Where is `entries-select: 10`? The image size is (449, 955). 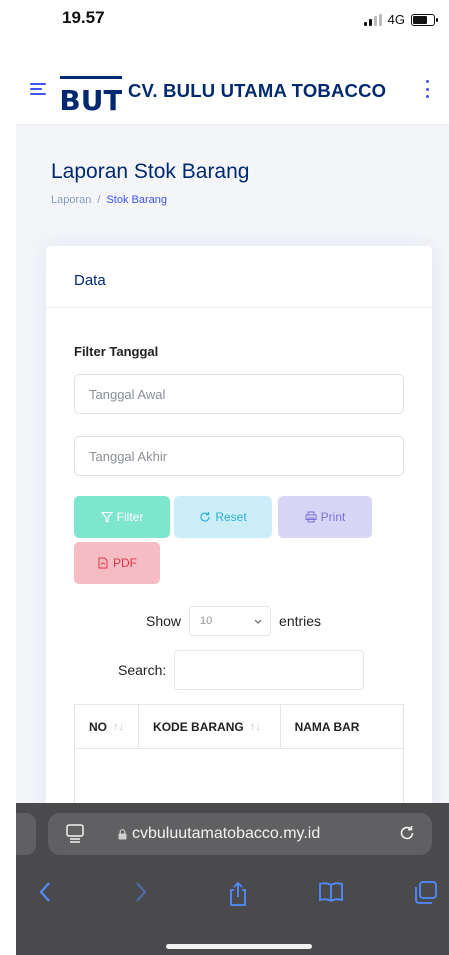
entries-select: 10 is located at coordinates (230, 621).